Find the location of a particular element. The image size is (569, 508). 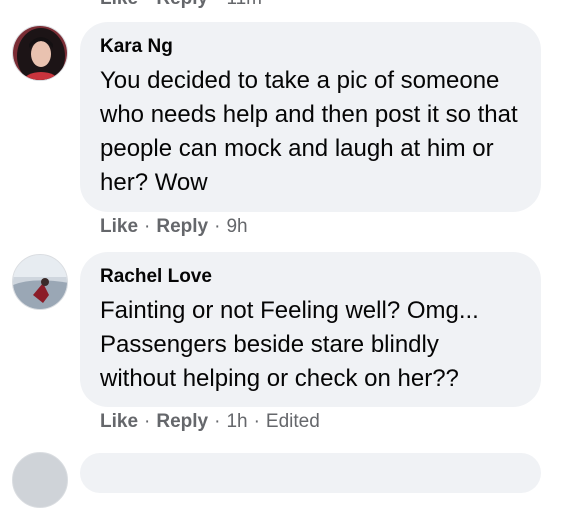

comment-timestamp: 9h is located at coordinates (236, 227).